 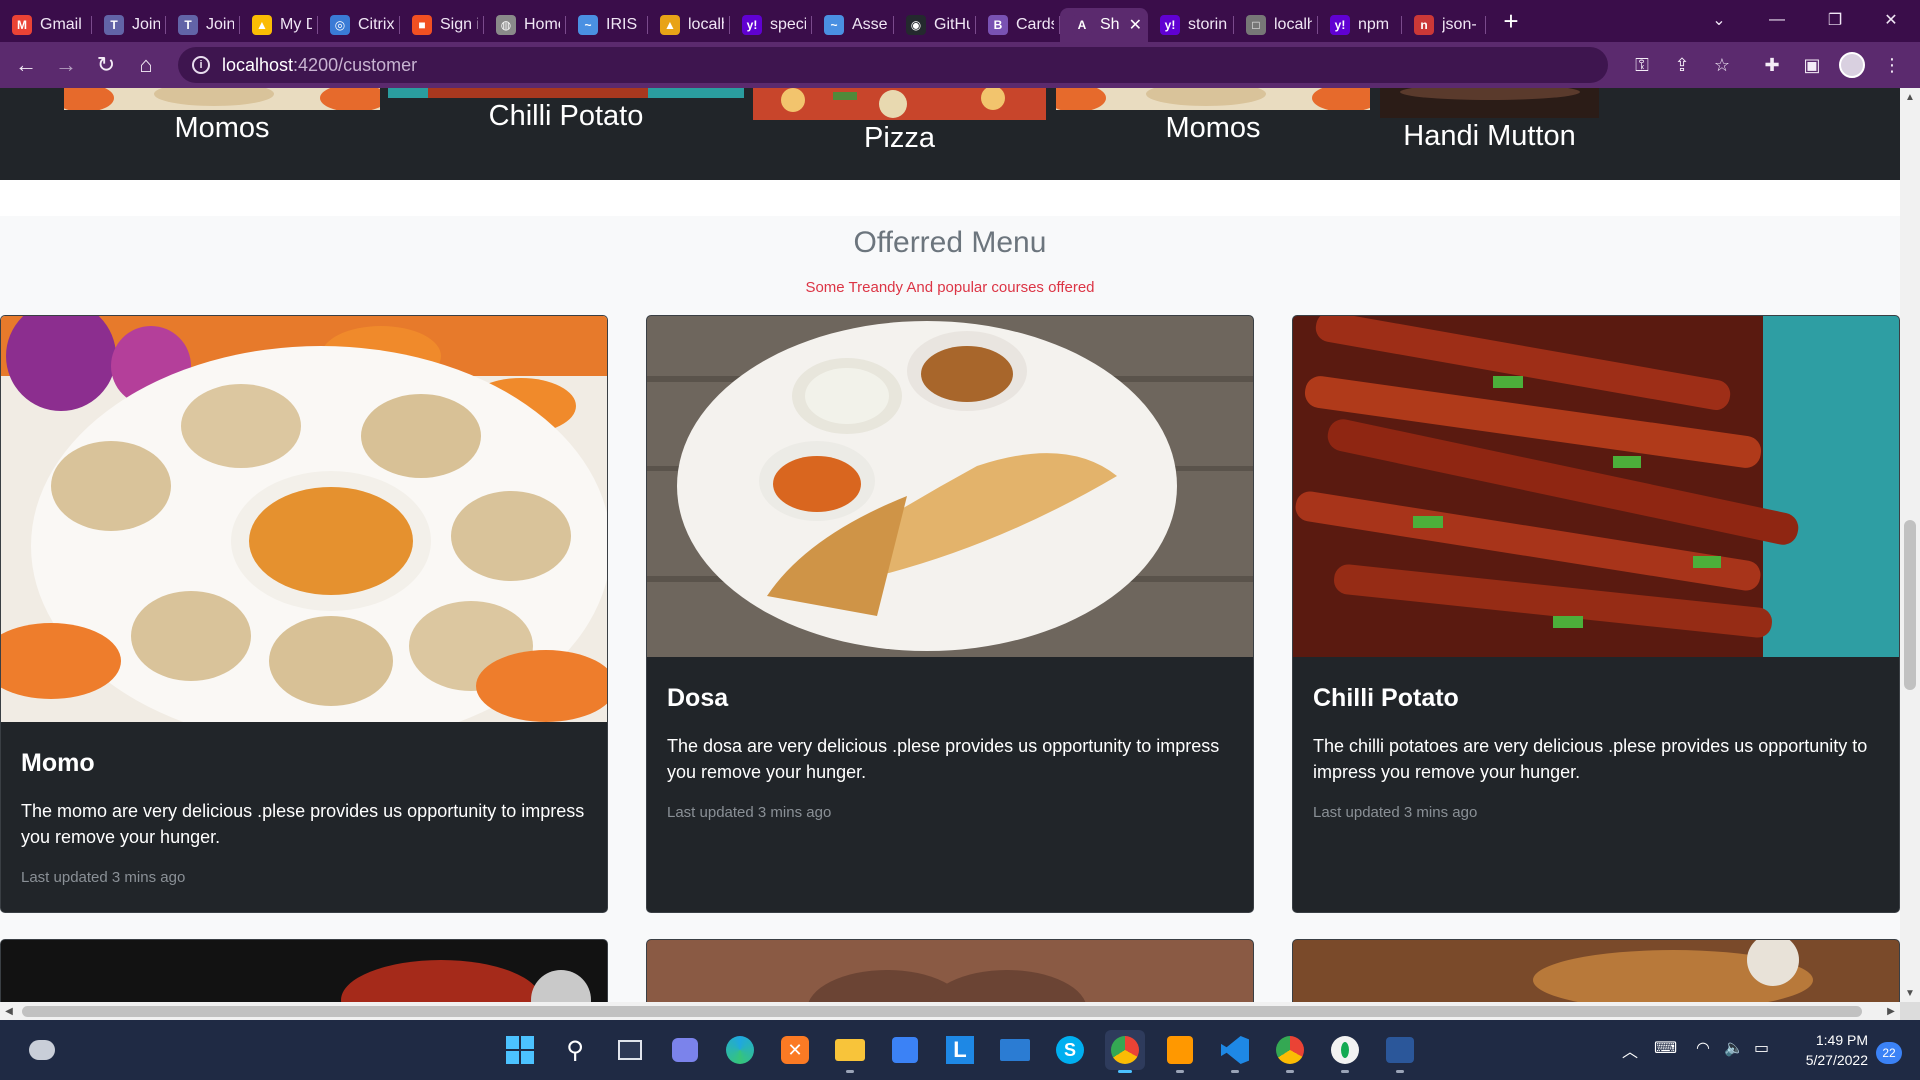 What do you see at coordinates (42, 1050) in the screenshot?
I see `weather-icon` at bounding box center [42, 1050].